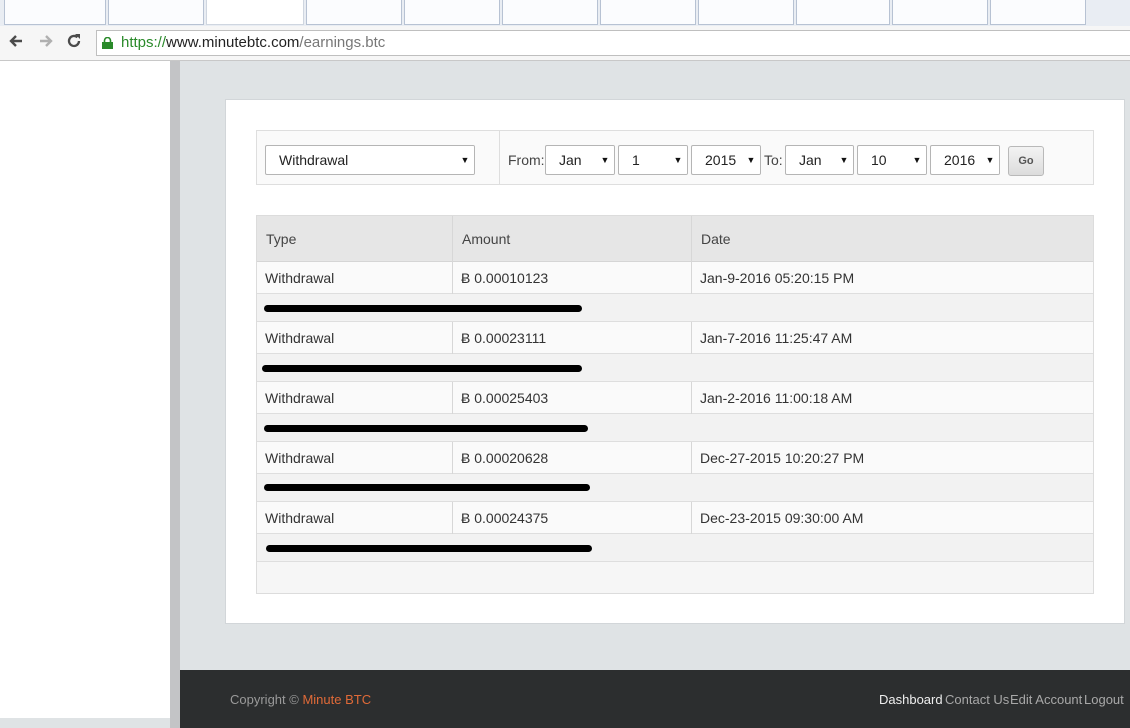 The height and width of the screenshot is (728, 1130). I want to click on footer-link-dashboard: Dashboard, so click(911, 699).